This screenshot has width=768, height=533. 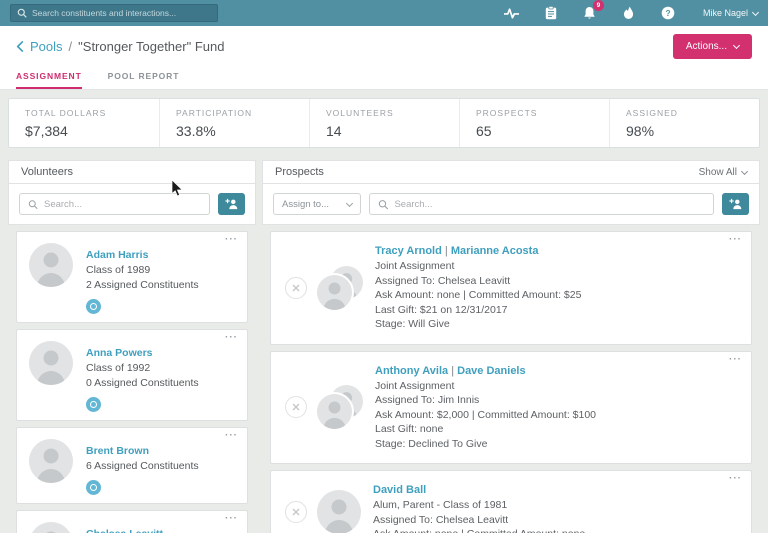 I want to click on prospect-constituency: Alum, Parent - Class of 1981, so click(x=440, y=505).